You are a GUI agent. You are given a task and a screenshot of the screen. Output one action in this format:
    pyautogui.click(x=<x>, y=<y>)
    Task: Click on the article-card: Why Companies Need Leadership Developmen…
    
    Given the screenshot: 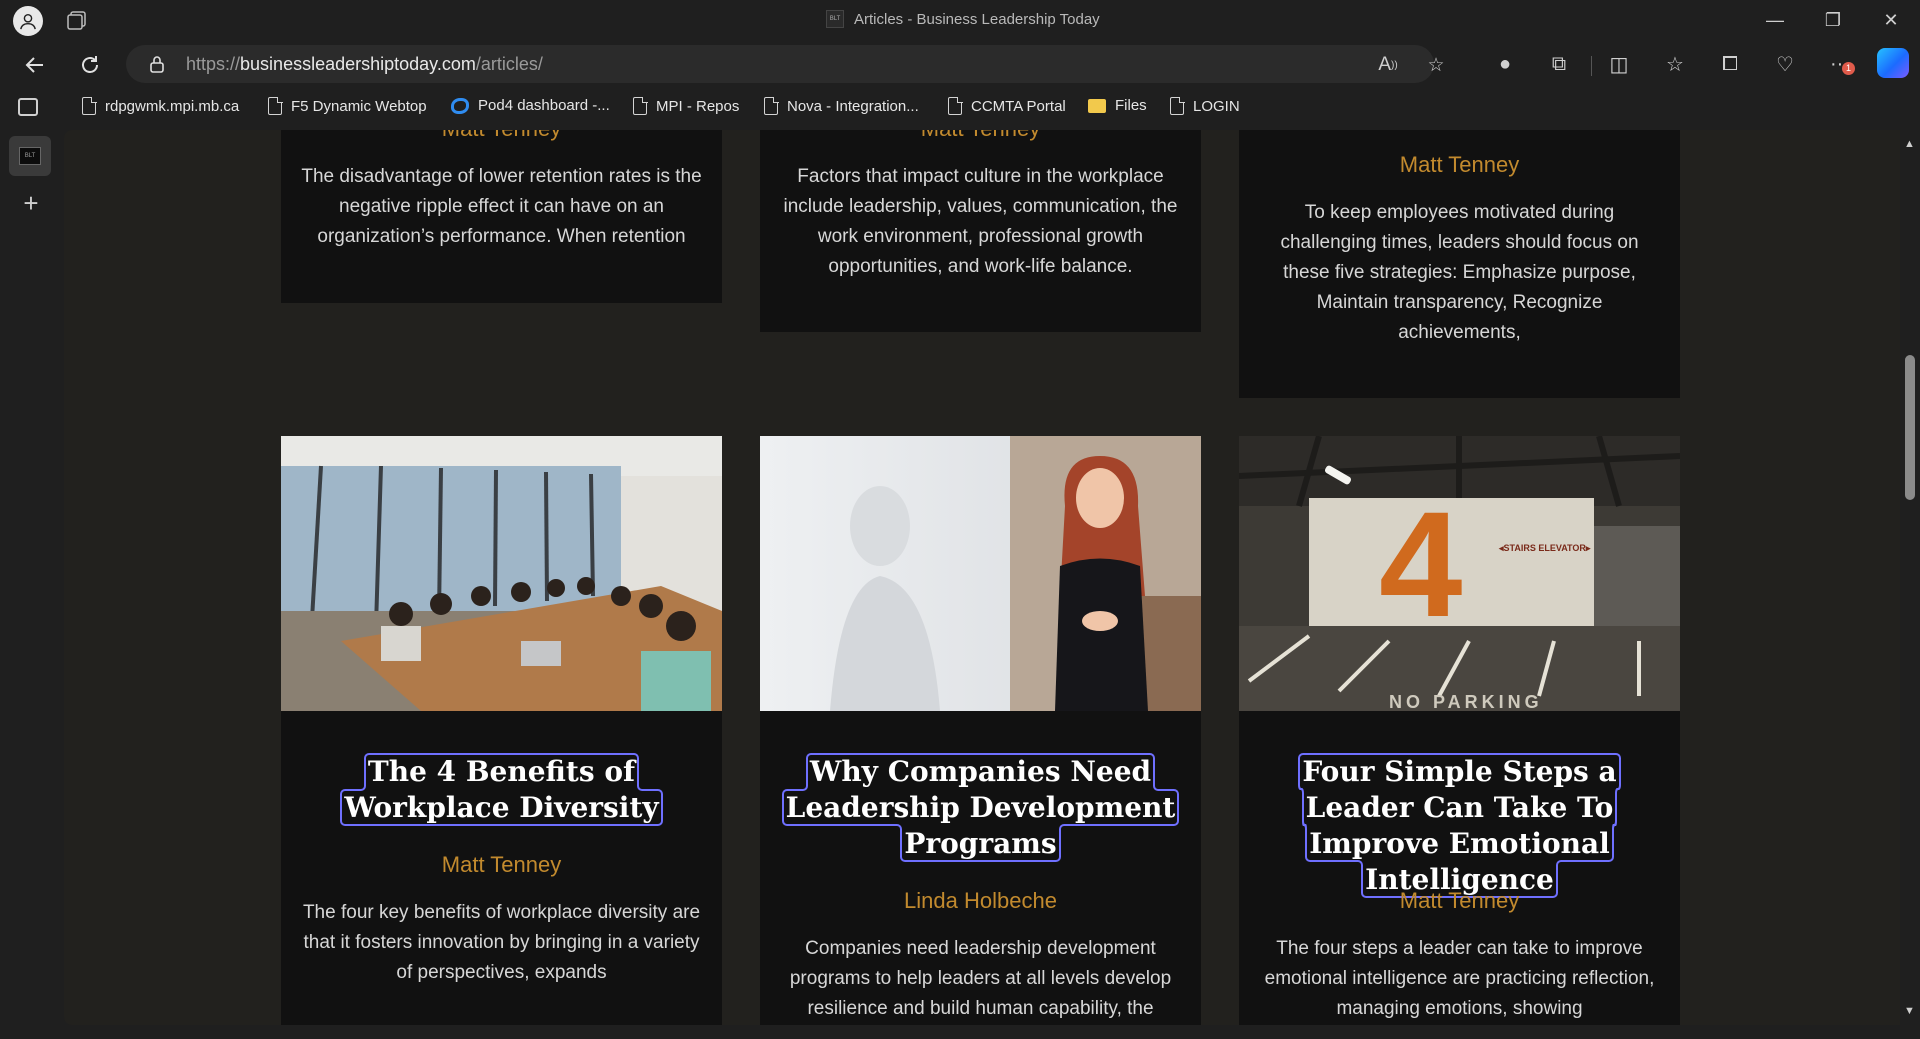 What is the action you would take?
    pyautogui.click(x=980, y=730)
    